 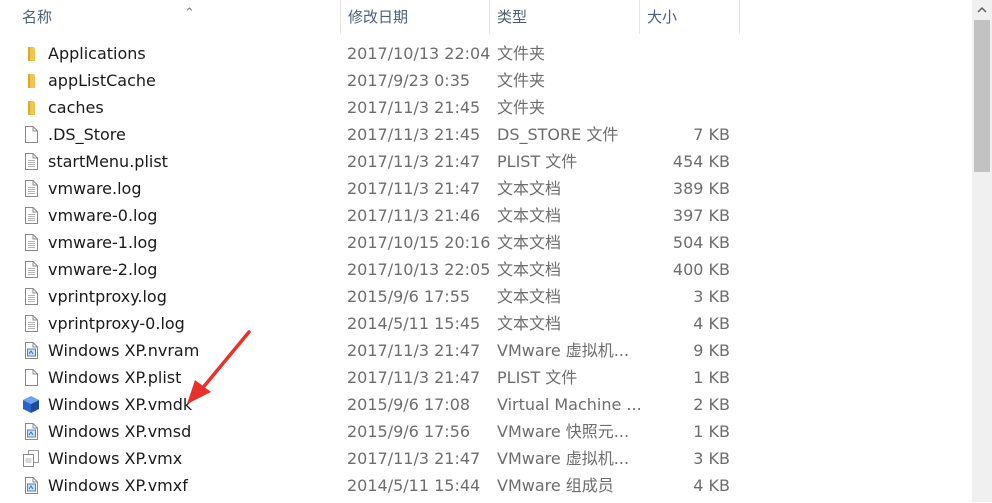 What do you see at coordinates (120, 404) in the screenshot?
I see `file-name: Windows XP.vmdk` at bounding box center [120, 404].